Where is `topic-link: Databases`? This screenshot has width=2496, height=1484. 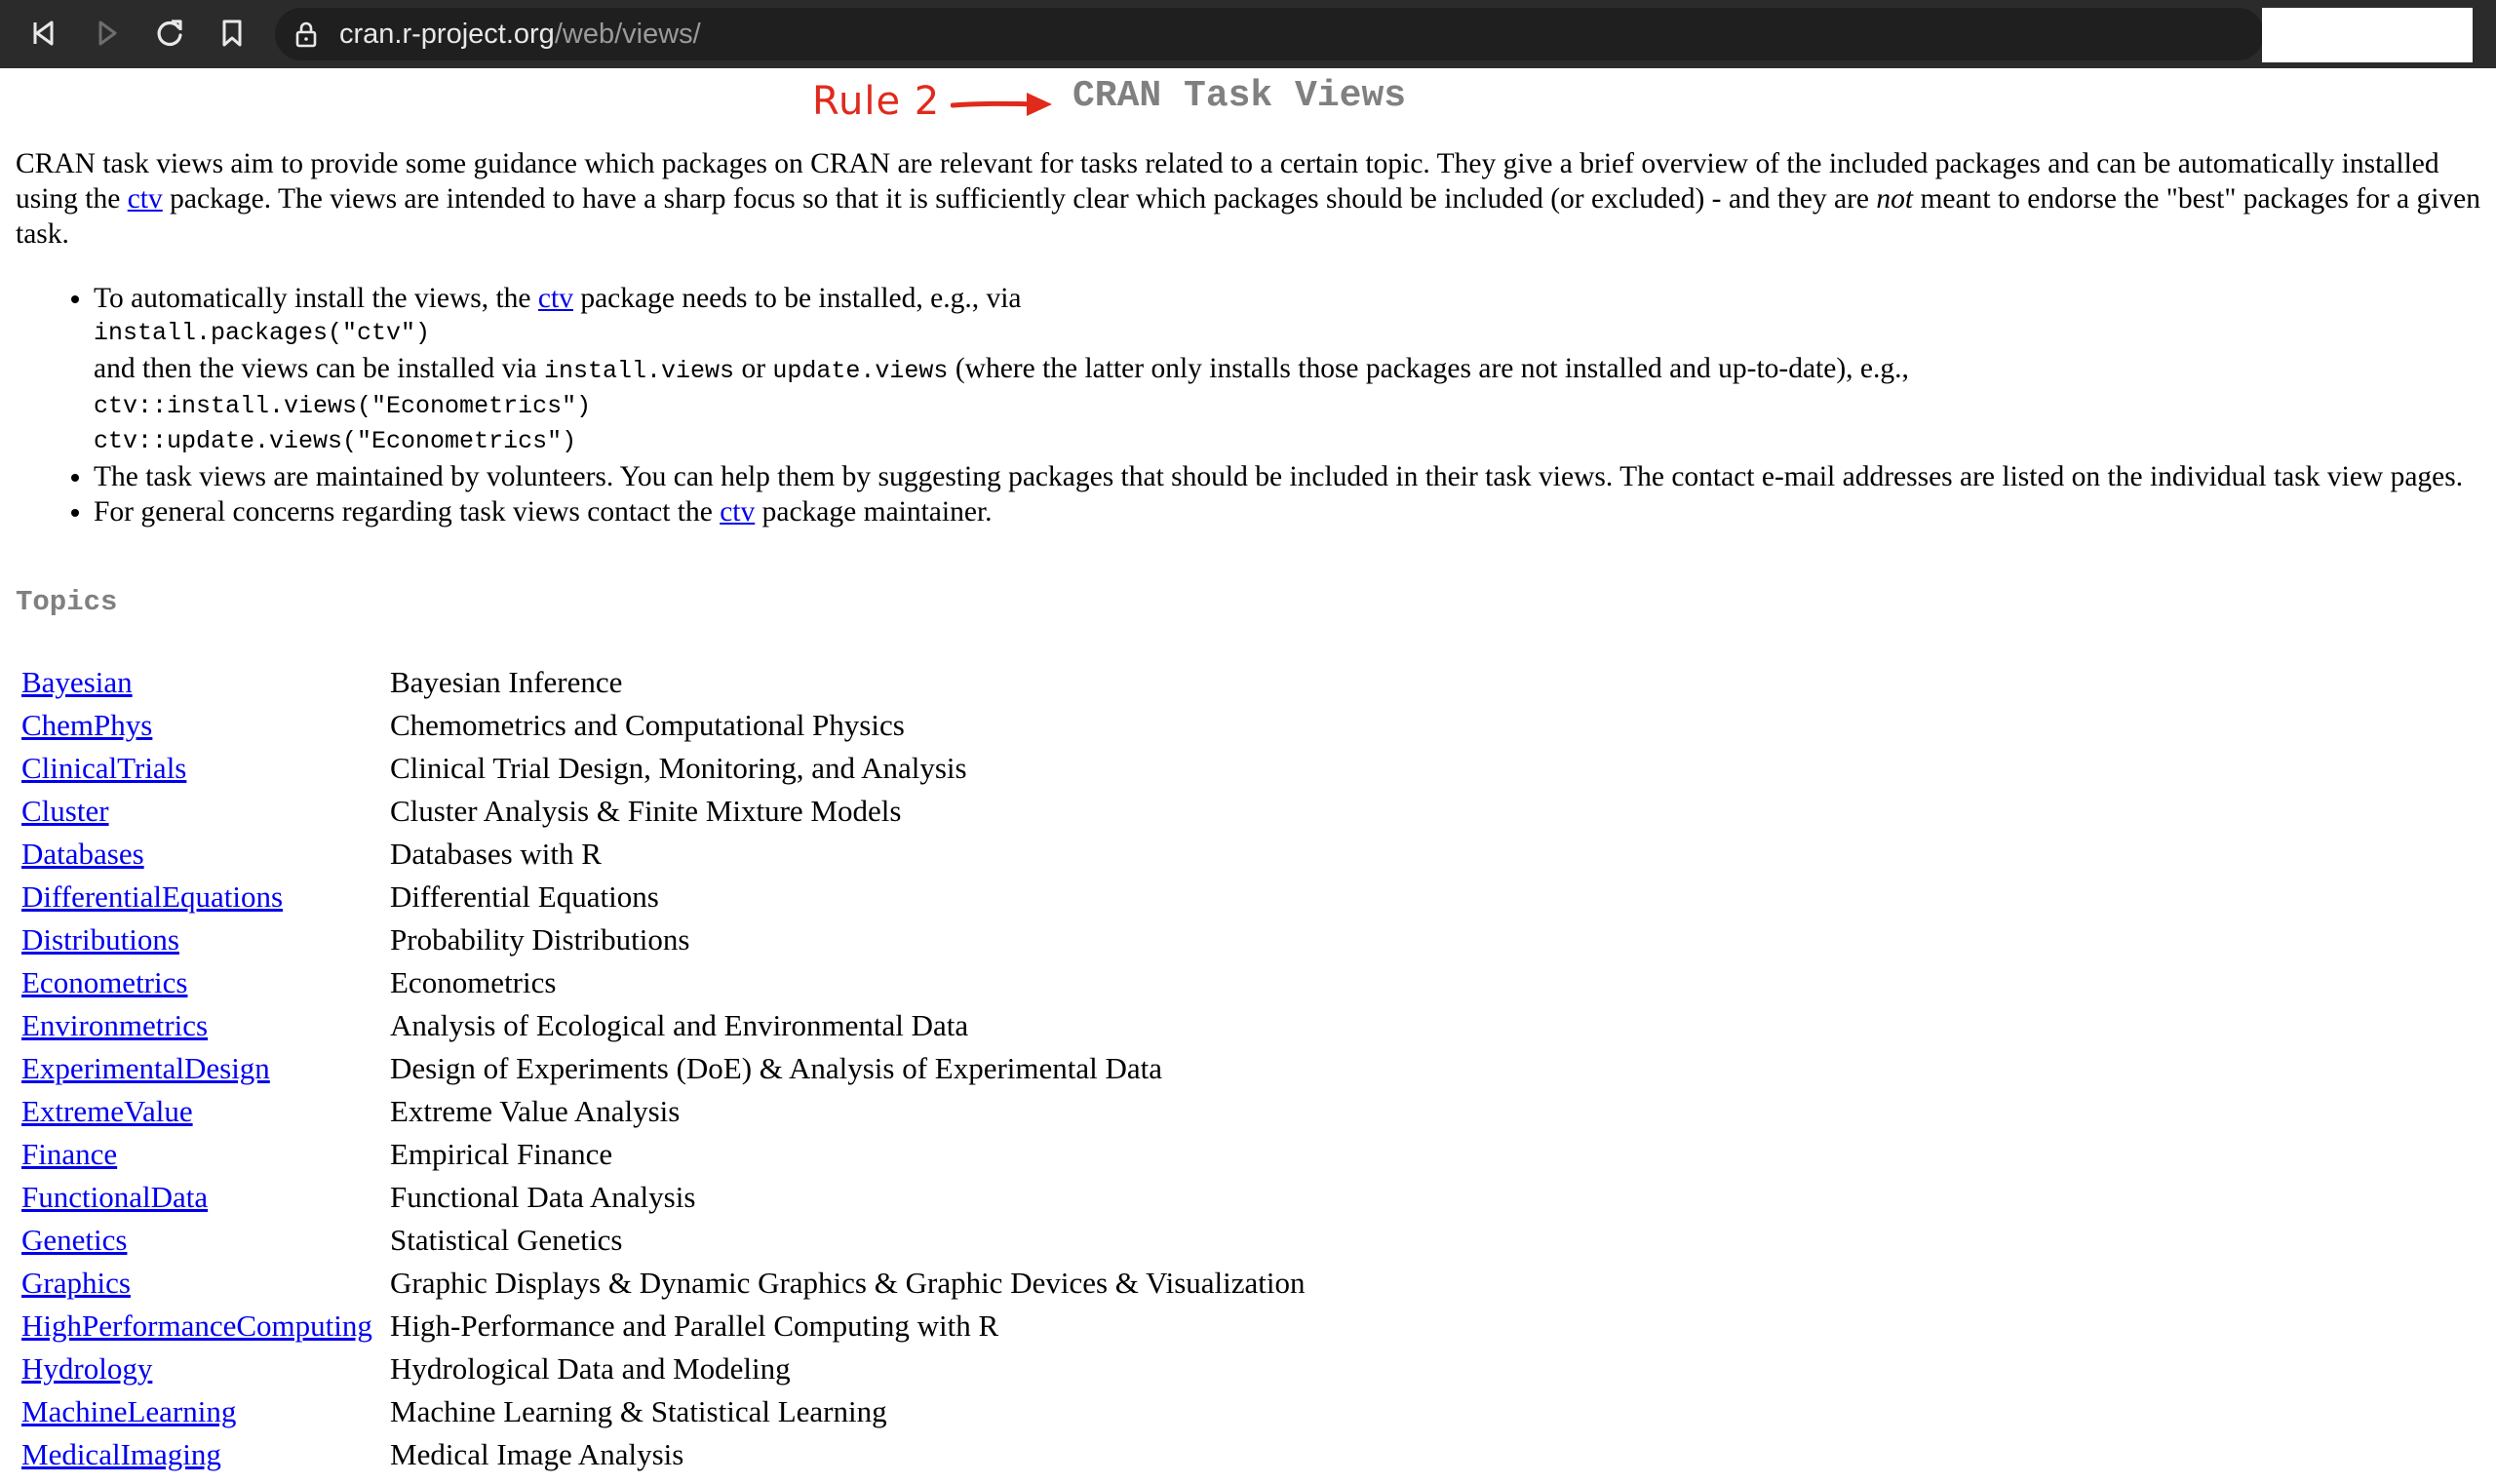 topic-link: Databases is located at coordinates (82, 854).